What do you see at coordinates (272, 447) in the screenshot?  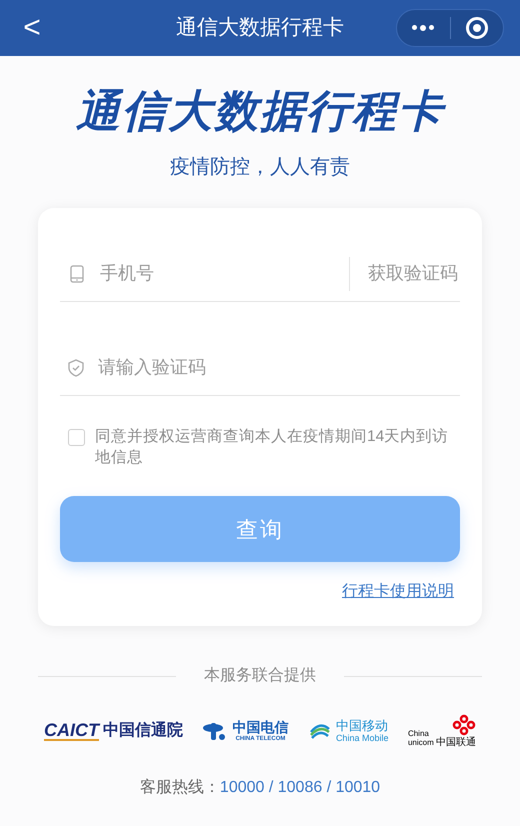 I see `consent-text: 同意并授权运营商查询本人在疫情期间14天内到访地信息` at bounding box center [272, 447].